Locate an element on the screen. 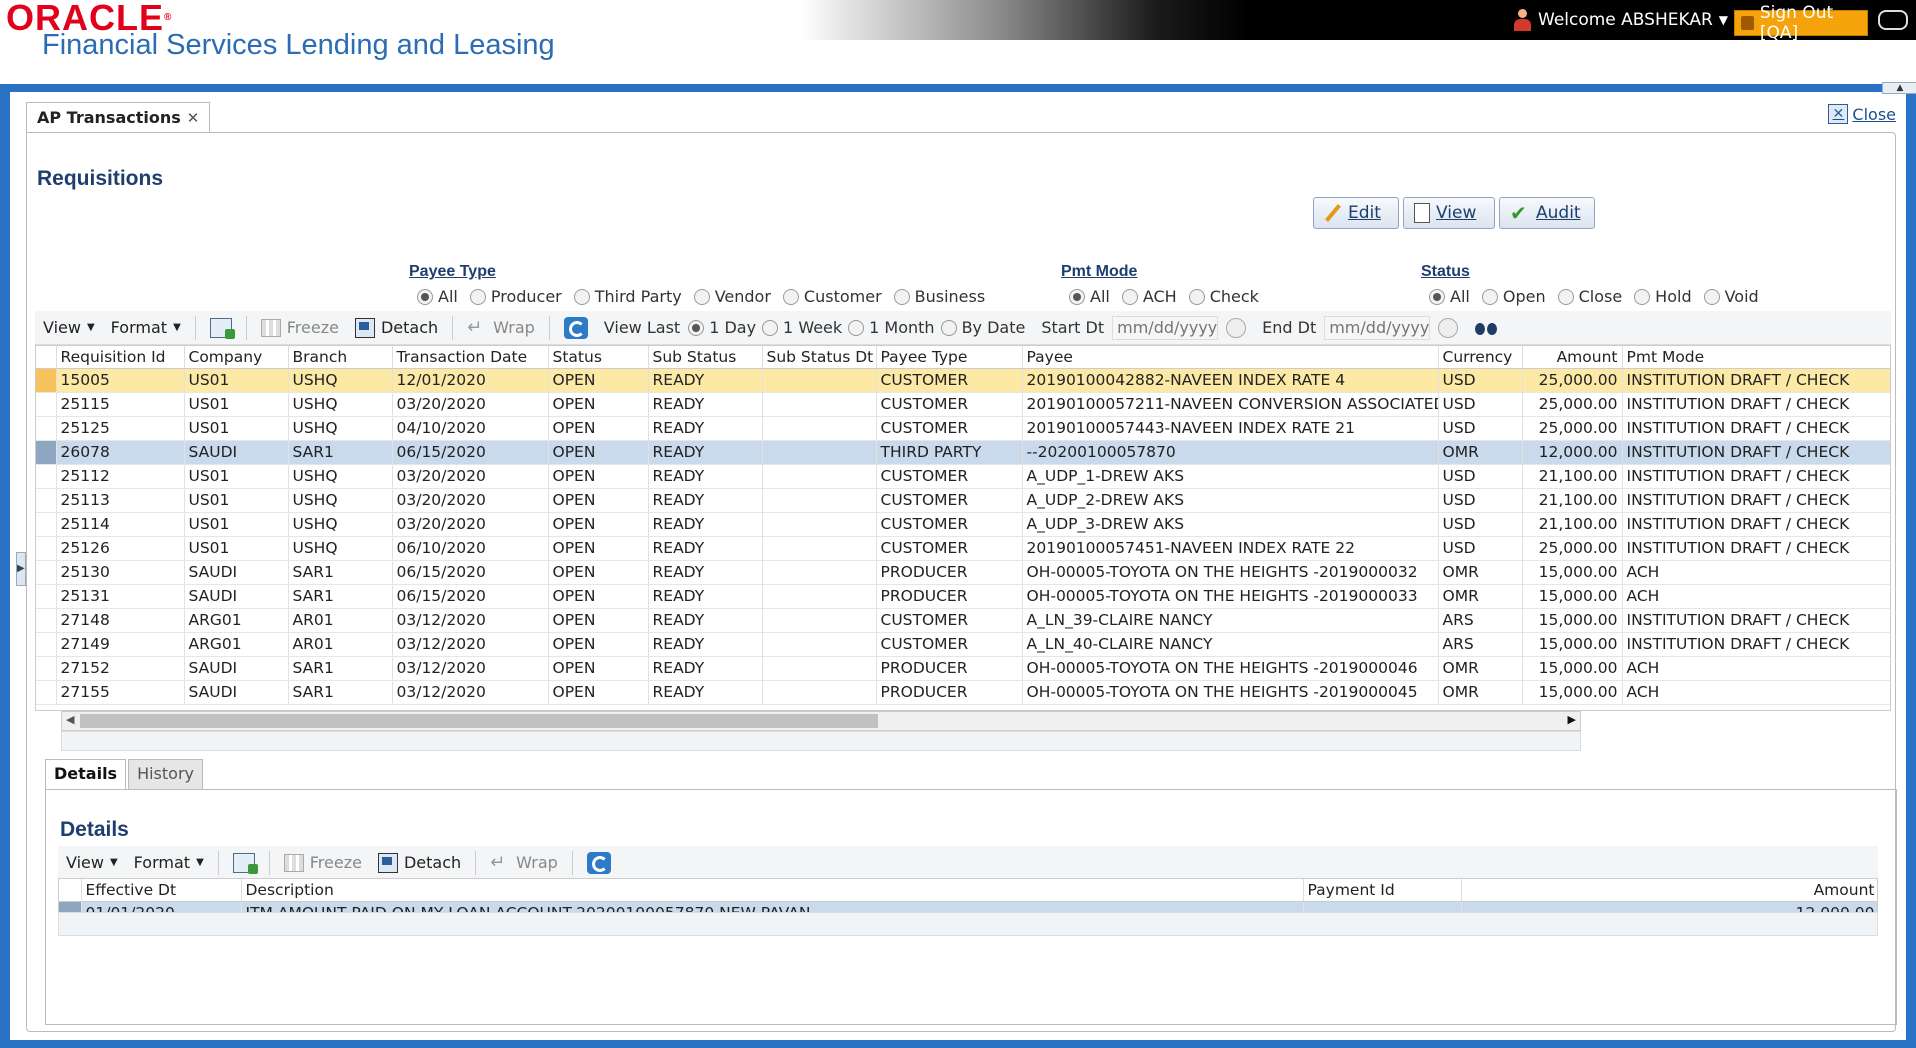 The image size is (1916, 1048). payee-type-option-customer: Customer is located at coordinates (828, 296).